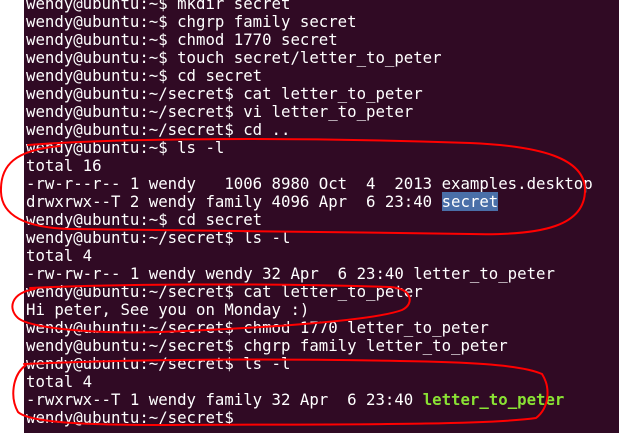 This screenshot has width=619, height=433. I want to click on terminal-line: Hi peter, See you on Monday :), so click(309, 310).